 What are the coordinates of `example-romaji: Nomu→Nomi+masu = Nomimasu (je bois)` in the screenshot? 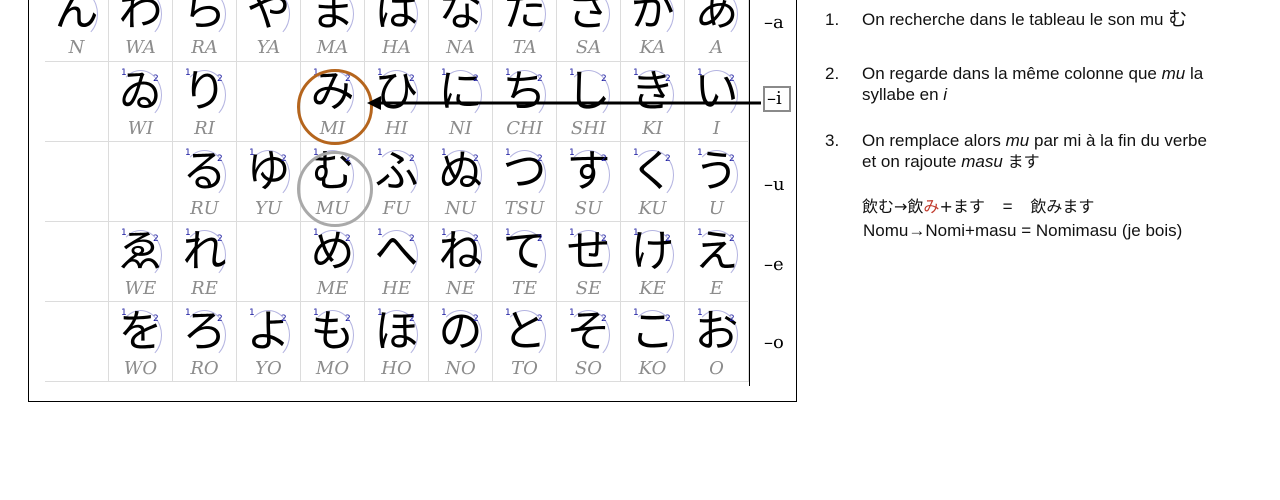 It's located at (1023, 230).